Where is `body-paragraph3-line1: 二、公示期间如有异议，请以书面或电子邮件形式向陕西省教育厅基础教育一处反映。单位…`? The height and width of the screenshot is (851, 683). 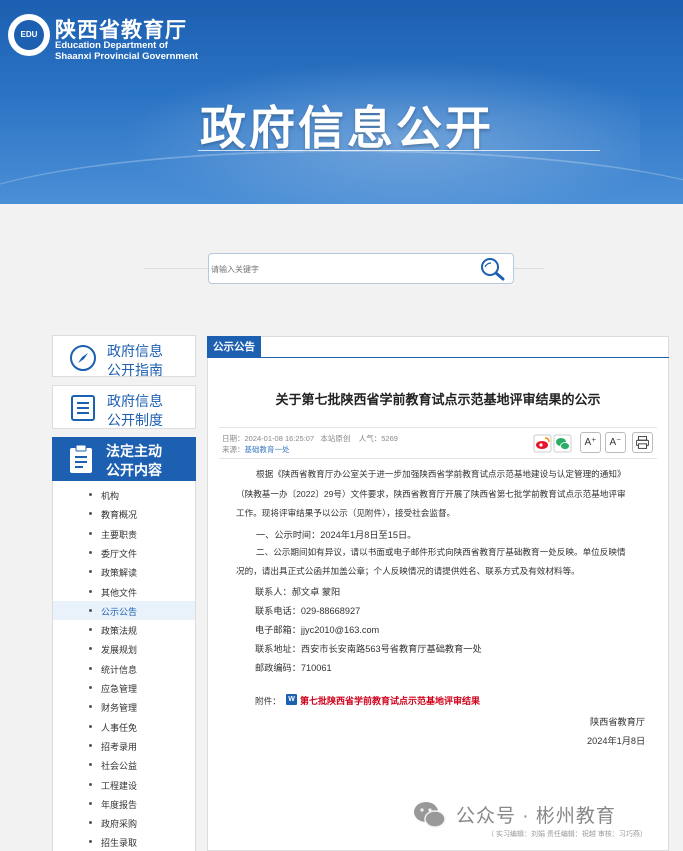
body-paragraph3-line1: 二、公示期间如有异议，请以书面或电子邮件形式向陕西省教育厅基础教育一处反映。单位… is located at coordinates (441, 552).